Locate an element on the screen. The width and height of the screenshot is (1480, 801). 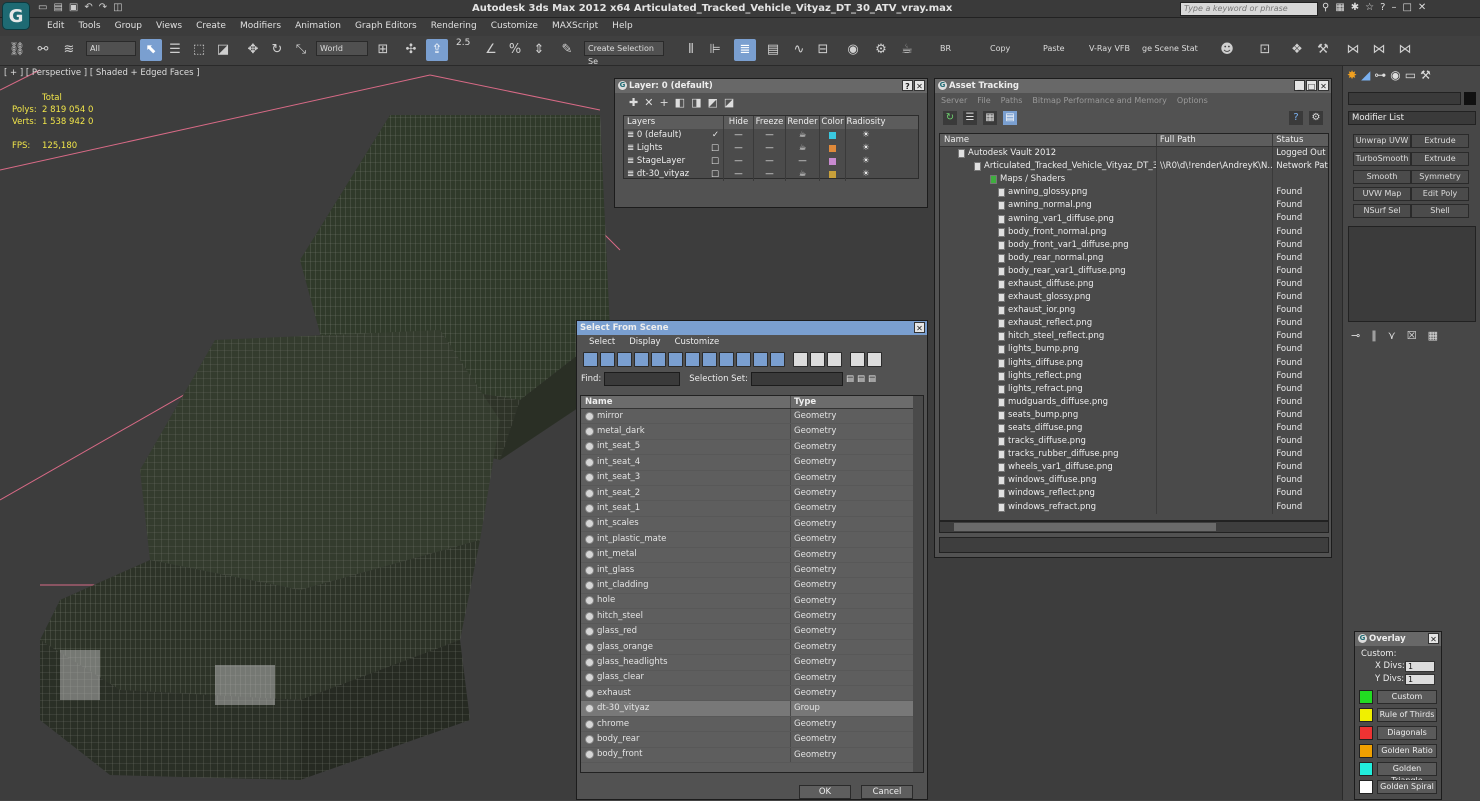
layer-row: ≣ Lights □ — — ☕ ☀ is located at coordinates (771, 148).